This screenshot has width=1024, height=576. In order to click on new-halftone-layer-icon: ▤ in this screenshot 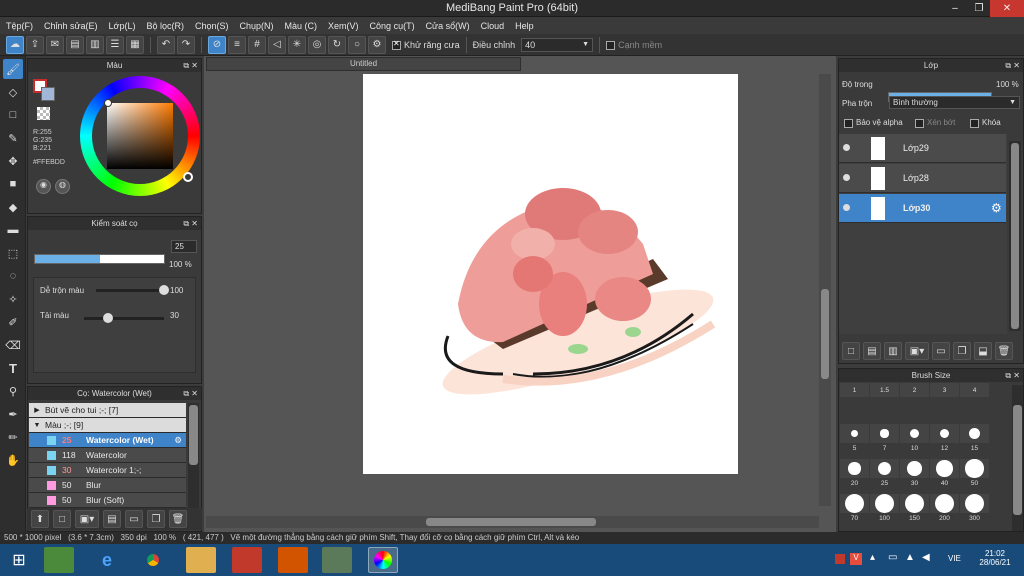, I will do `click(872, 351)`.